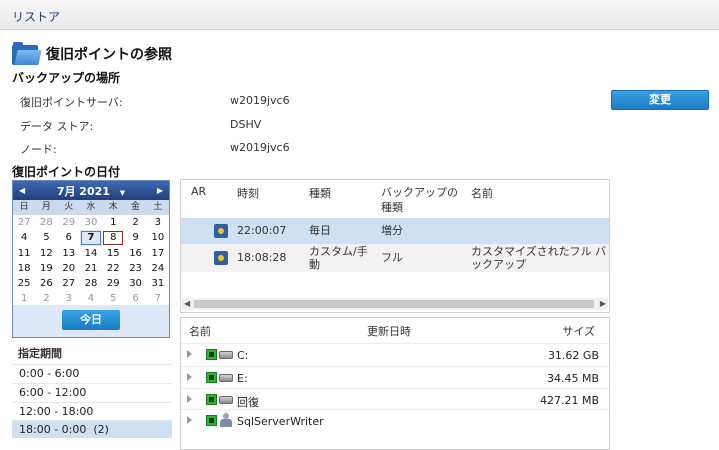  Describe the element at coordinates (539, 258) in the screenshot. I see `rp-name: カスタマイズされたフル バックアップ` at that location.